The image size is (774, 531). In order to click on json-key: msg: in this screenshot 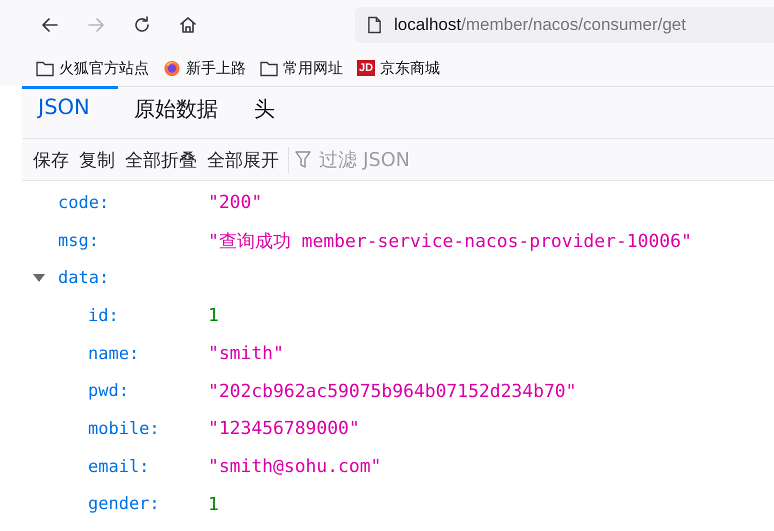, I will do `click(78, 240)`.